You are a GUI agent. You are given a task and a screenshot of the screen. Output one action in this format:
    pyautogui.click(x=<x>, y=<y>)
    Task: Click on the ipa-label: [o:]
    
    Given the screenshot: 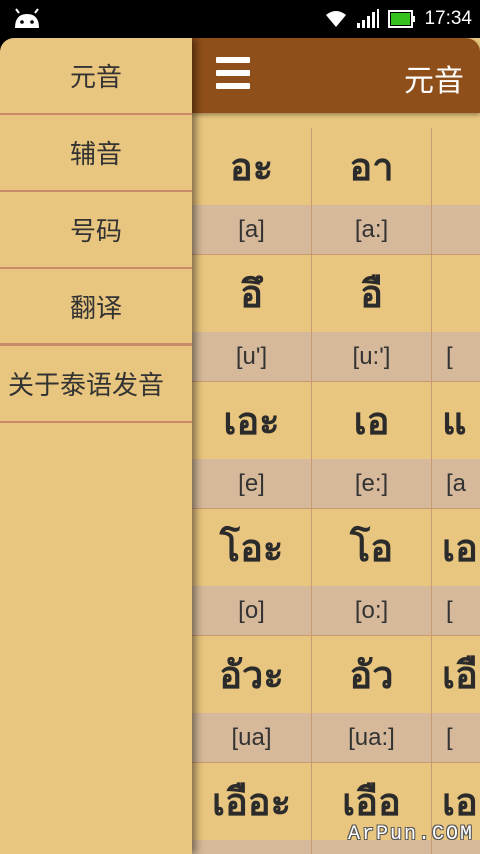 What is the action you would take?
    pyautogui.click(x=371, y=610)
    